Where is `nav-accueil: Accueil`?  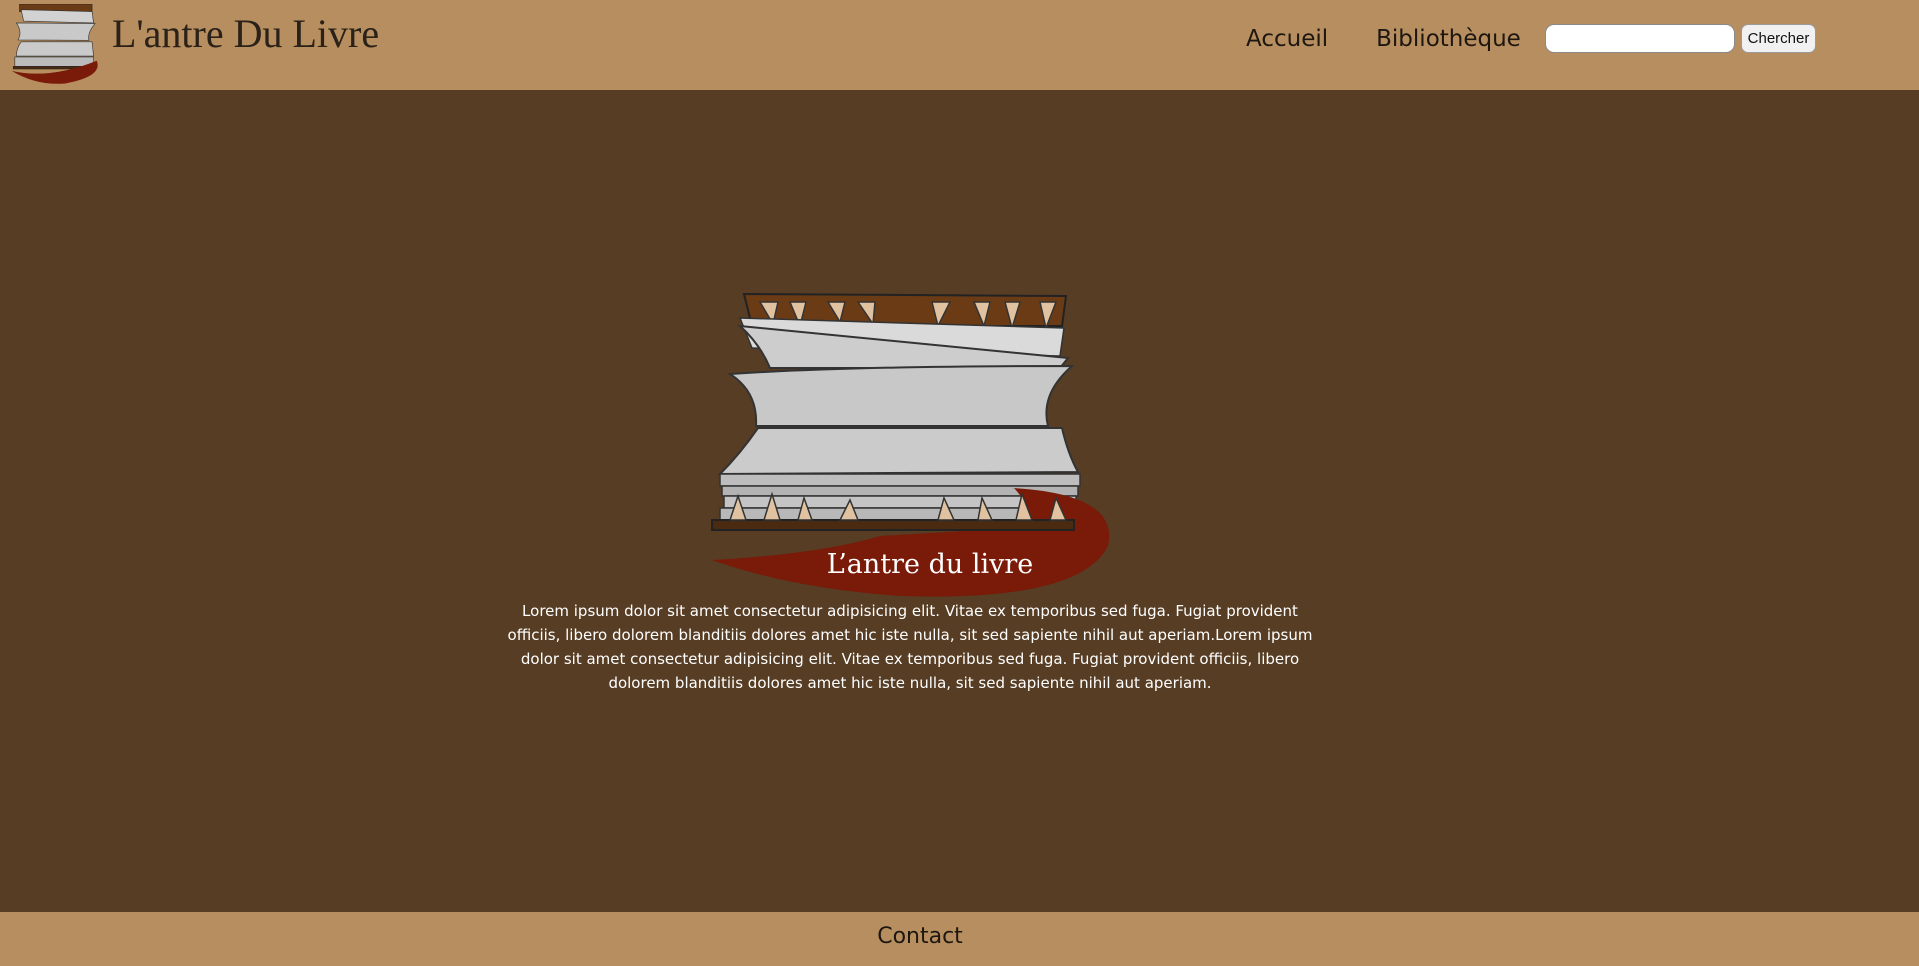 nav-accueil: Accueil is located at coordinates (1287, 39).